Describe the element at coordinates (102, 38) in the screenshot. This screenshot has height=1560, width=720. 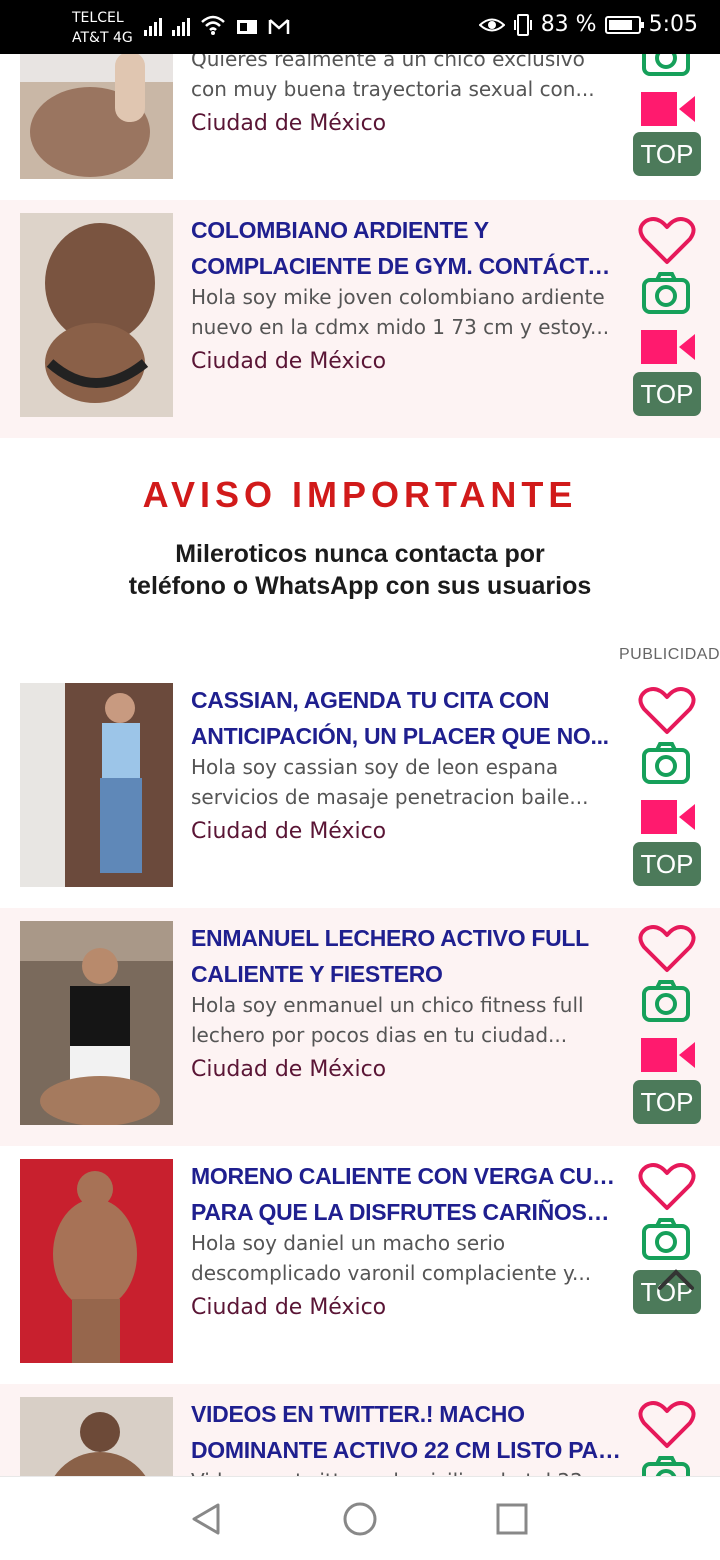
I see `carrier-name-2: AT&T 4G` at that location.